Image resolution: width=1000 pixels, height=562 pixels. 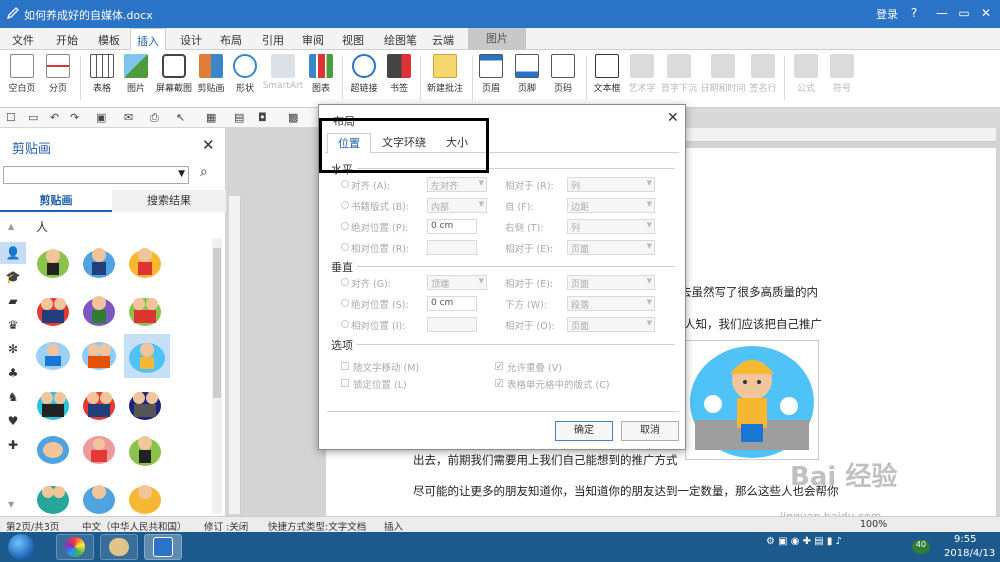 What do you see at coordinates (204, 172) in the screenshot?
I see `search-icon: ⌕` at bounding box center [204, 172].